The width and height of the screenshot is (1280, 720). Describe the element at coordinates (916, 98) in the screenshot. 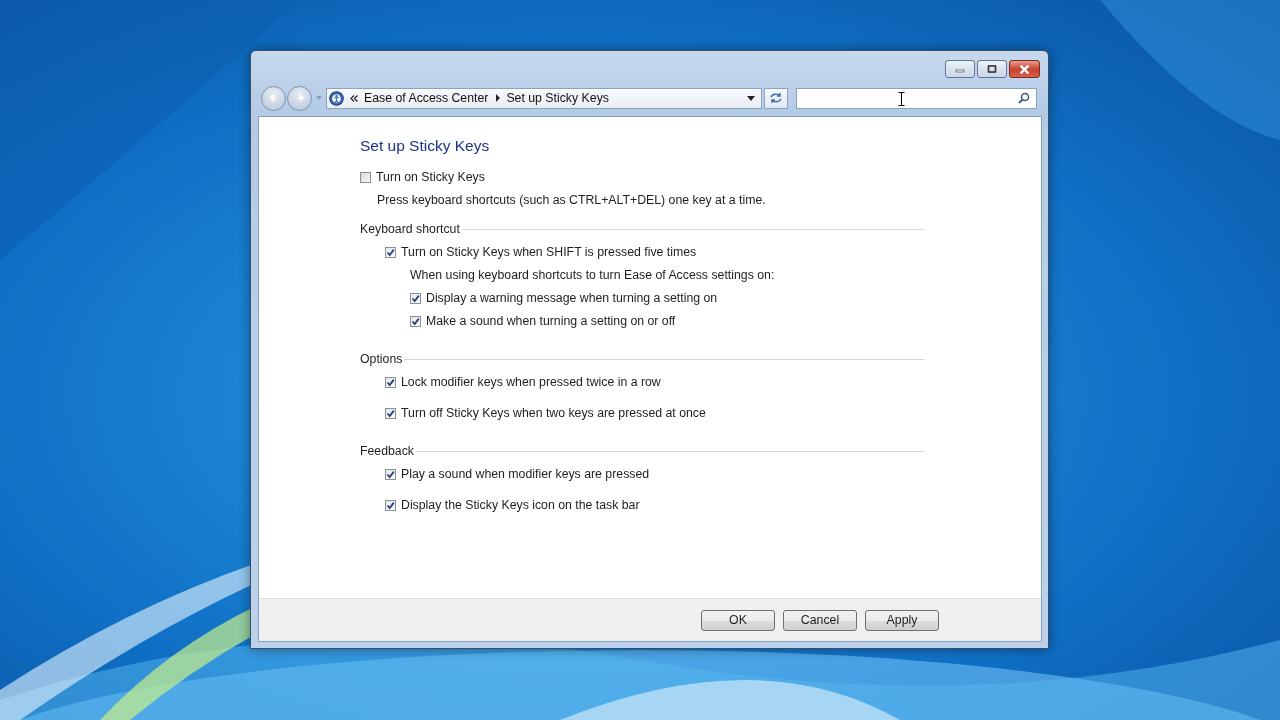

I see `search-field` at that location.